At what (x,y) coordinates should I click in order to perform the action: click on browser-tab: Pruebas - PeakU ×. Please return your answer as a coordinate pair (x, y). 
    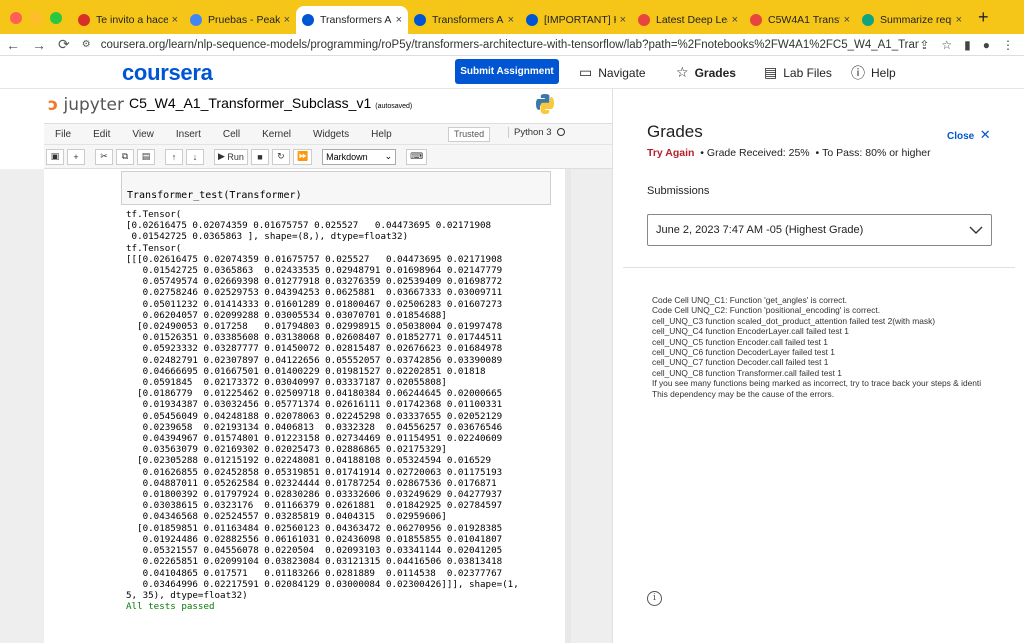
    Looking at the image, I should click on (240, 20).